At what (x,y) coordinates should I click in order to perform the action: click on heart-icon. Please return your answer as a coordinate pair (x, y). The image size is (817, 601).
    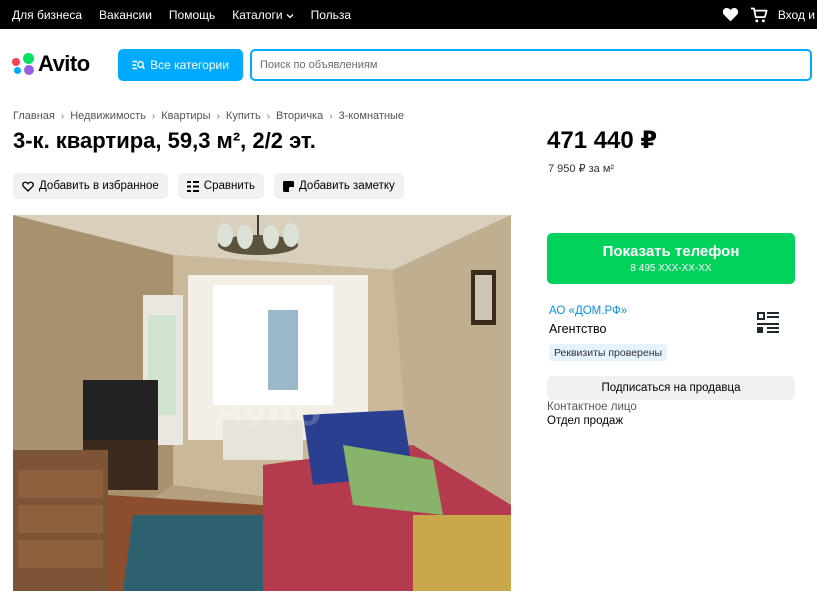
    Looking at the image, I should click on (731, 15).